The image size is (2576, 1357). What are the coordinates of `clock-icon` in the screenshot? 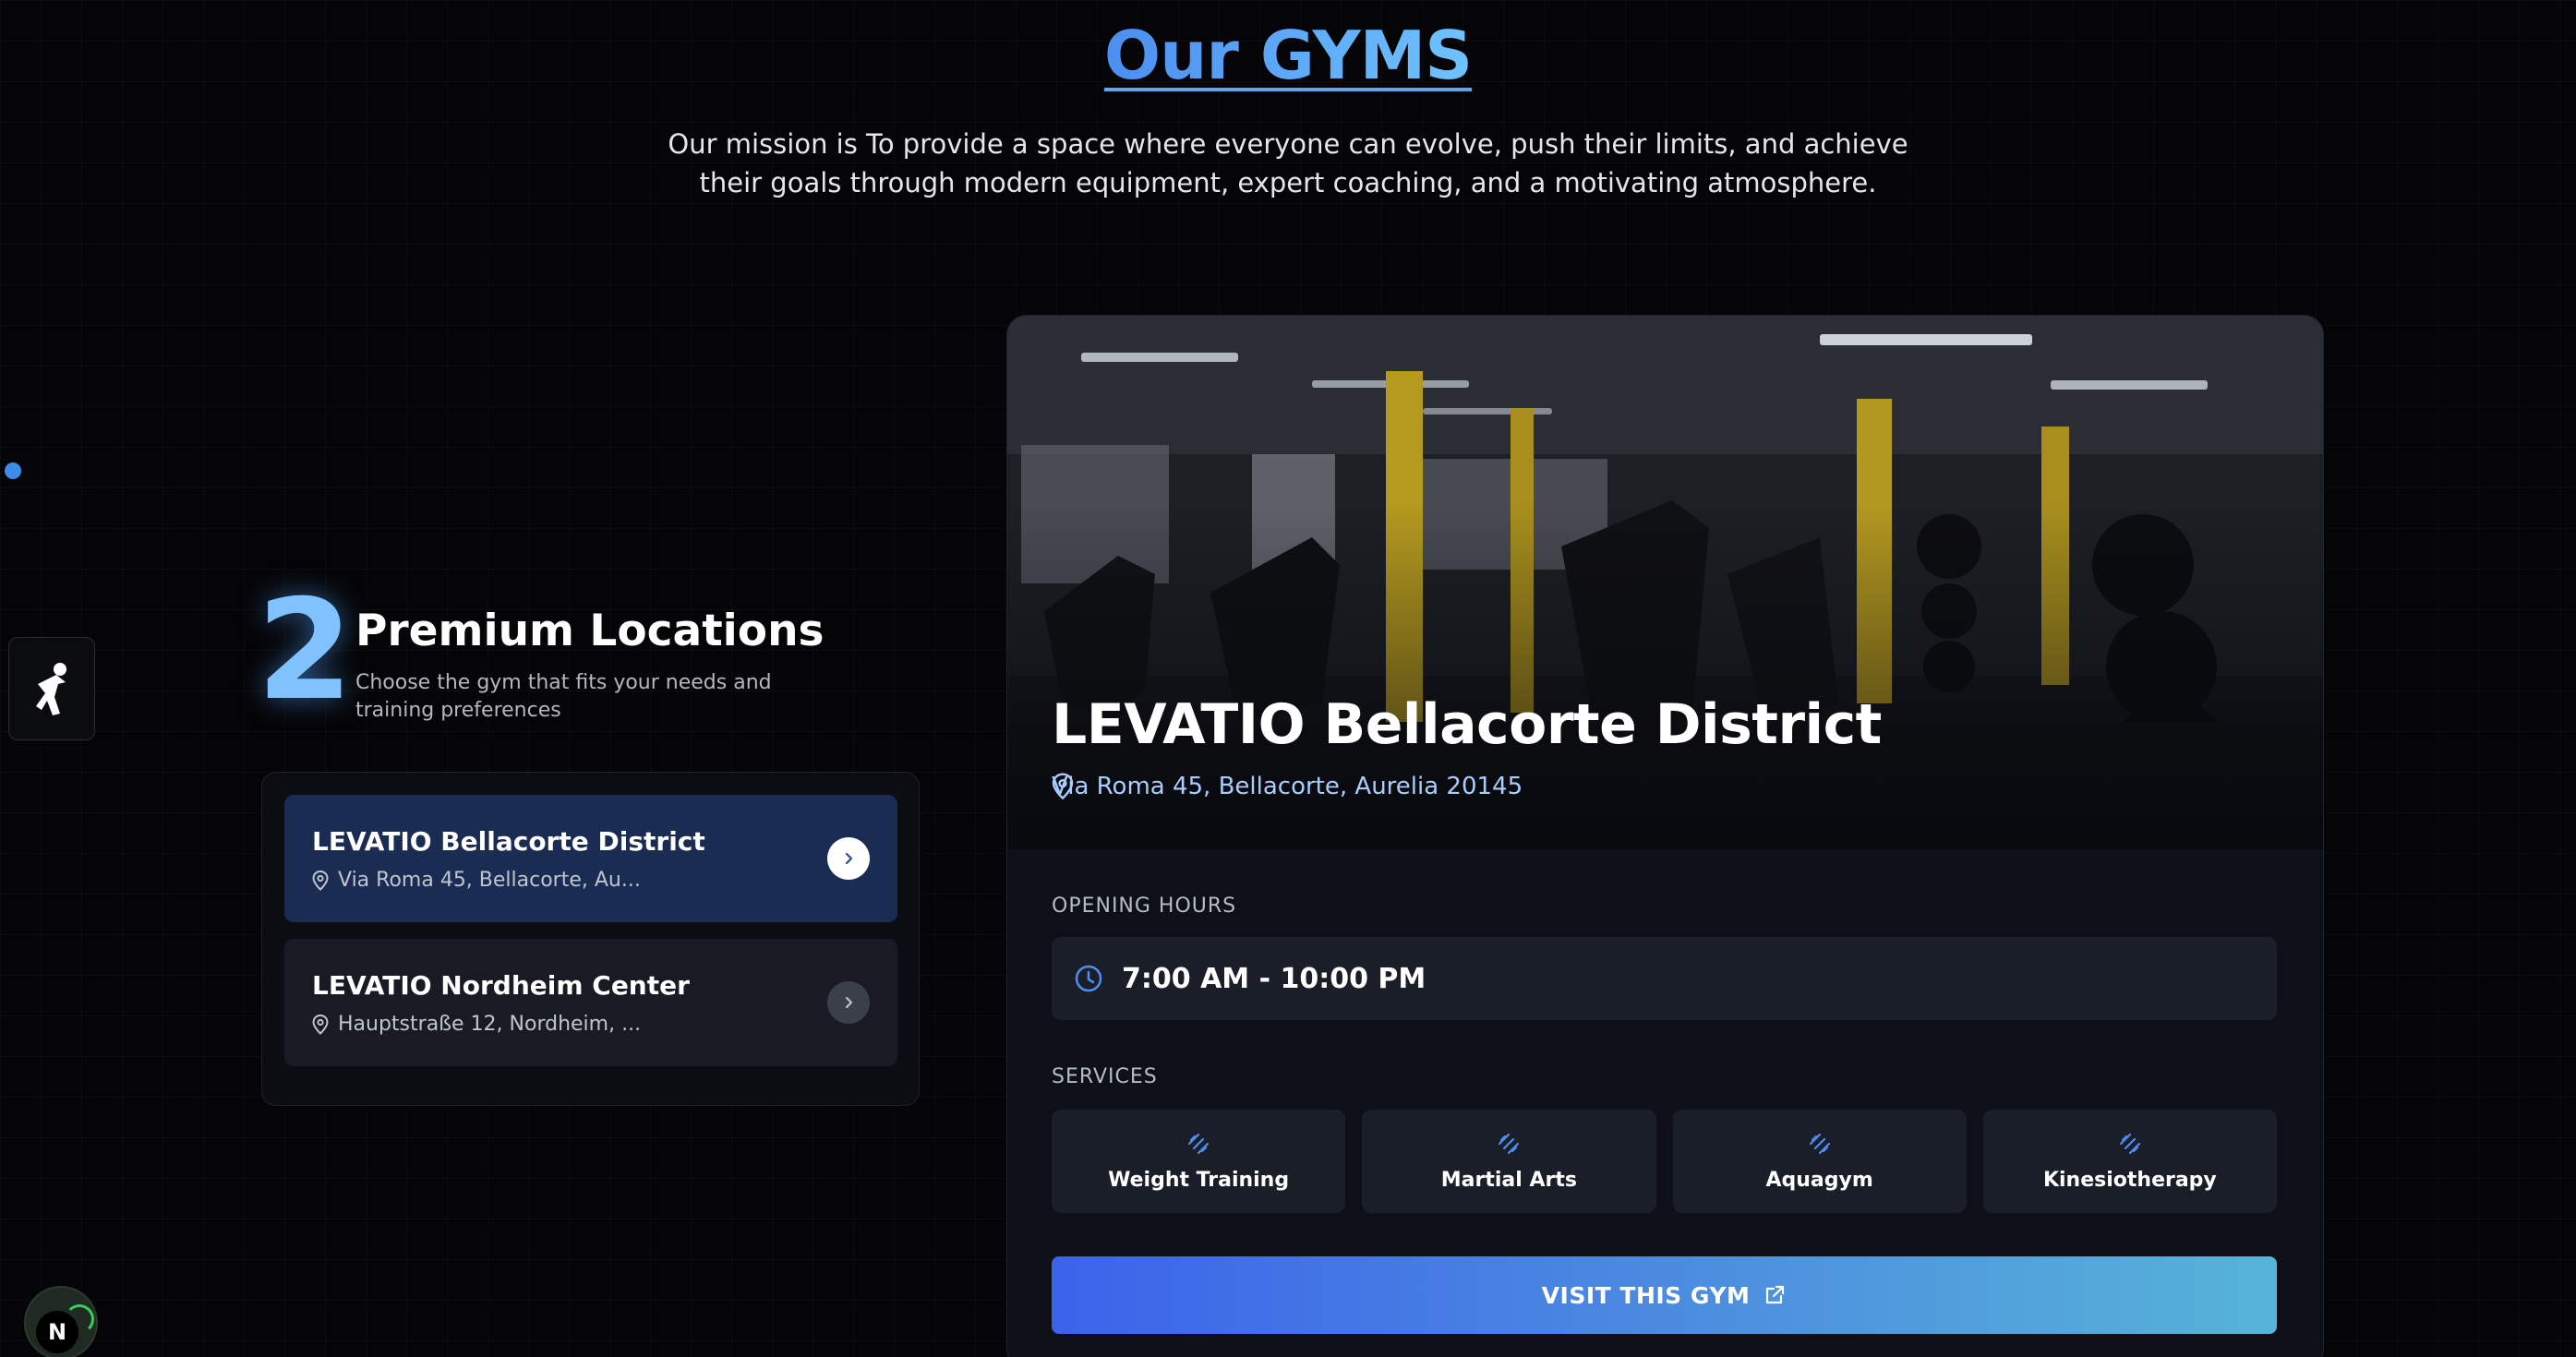 It's located at (1088, 978).